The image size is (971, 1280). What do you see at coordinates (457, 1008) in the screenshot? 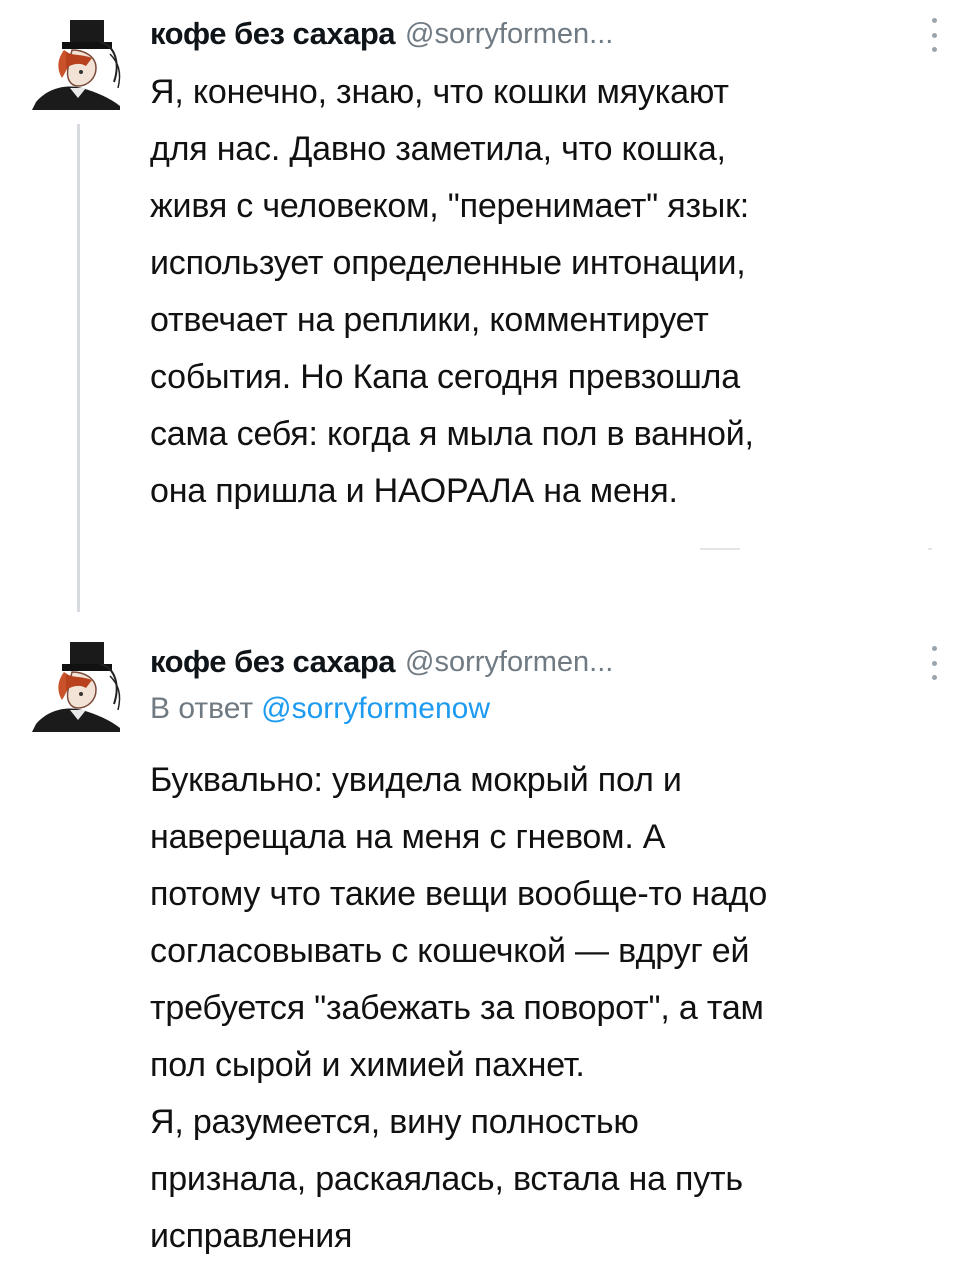
I see `tweet-text-line: требуется "забежать за поворот", а там` at bounding box center [457, 1008].